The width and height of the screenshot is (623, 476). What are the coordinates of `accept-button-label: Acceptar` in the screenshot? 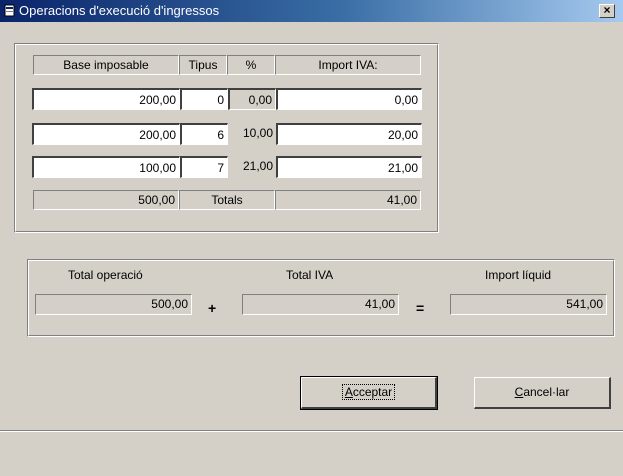 It's located at (368, 392).